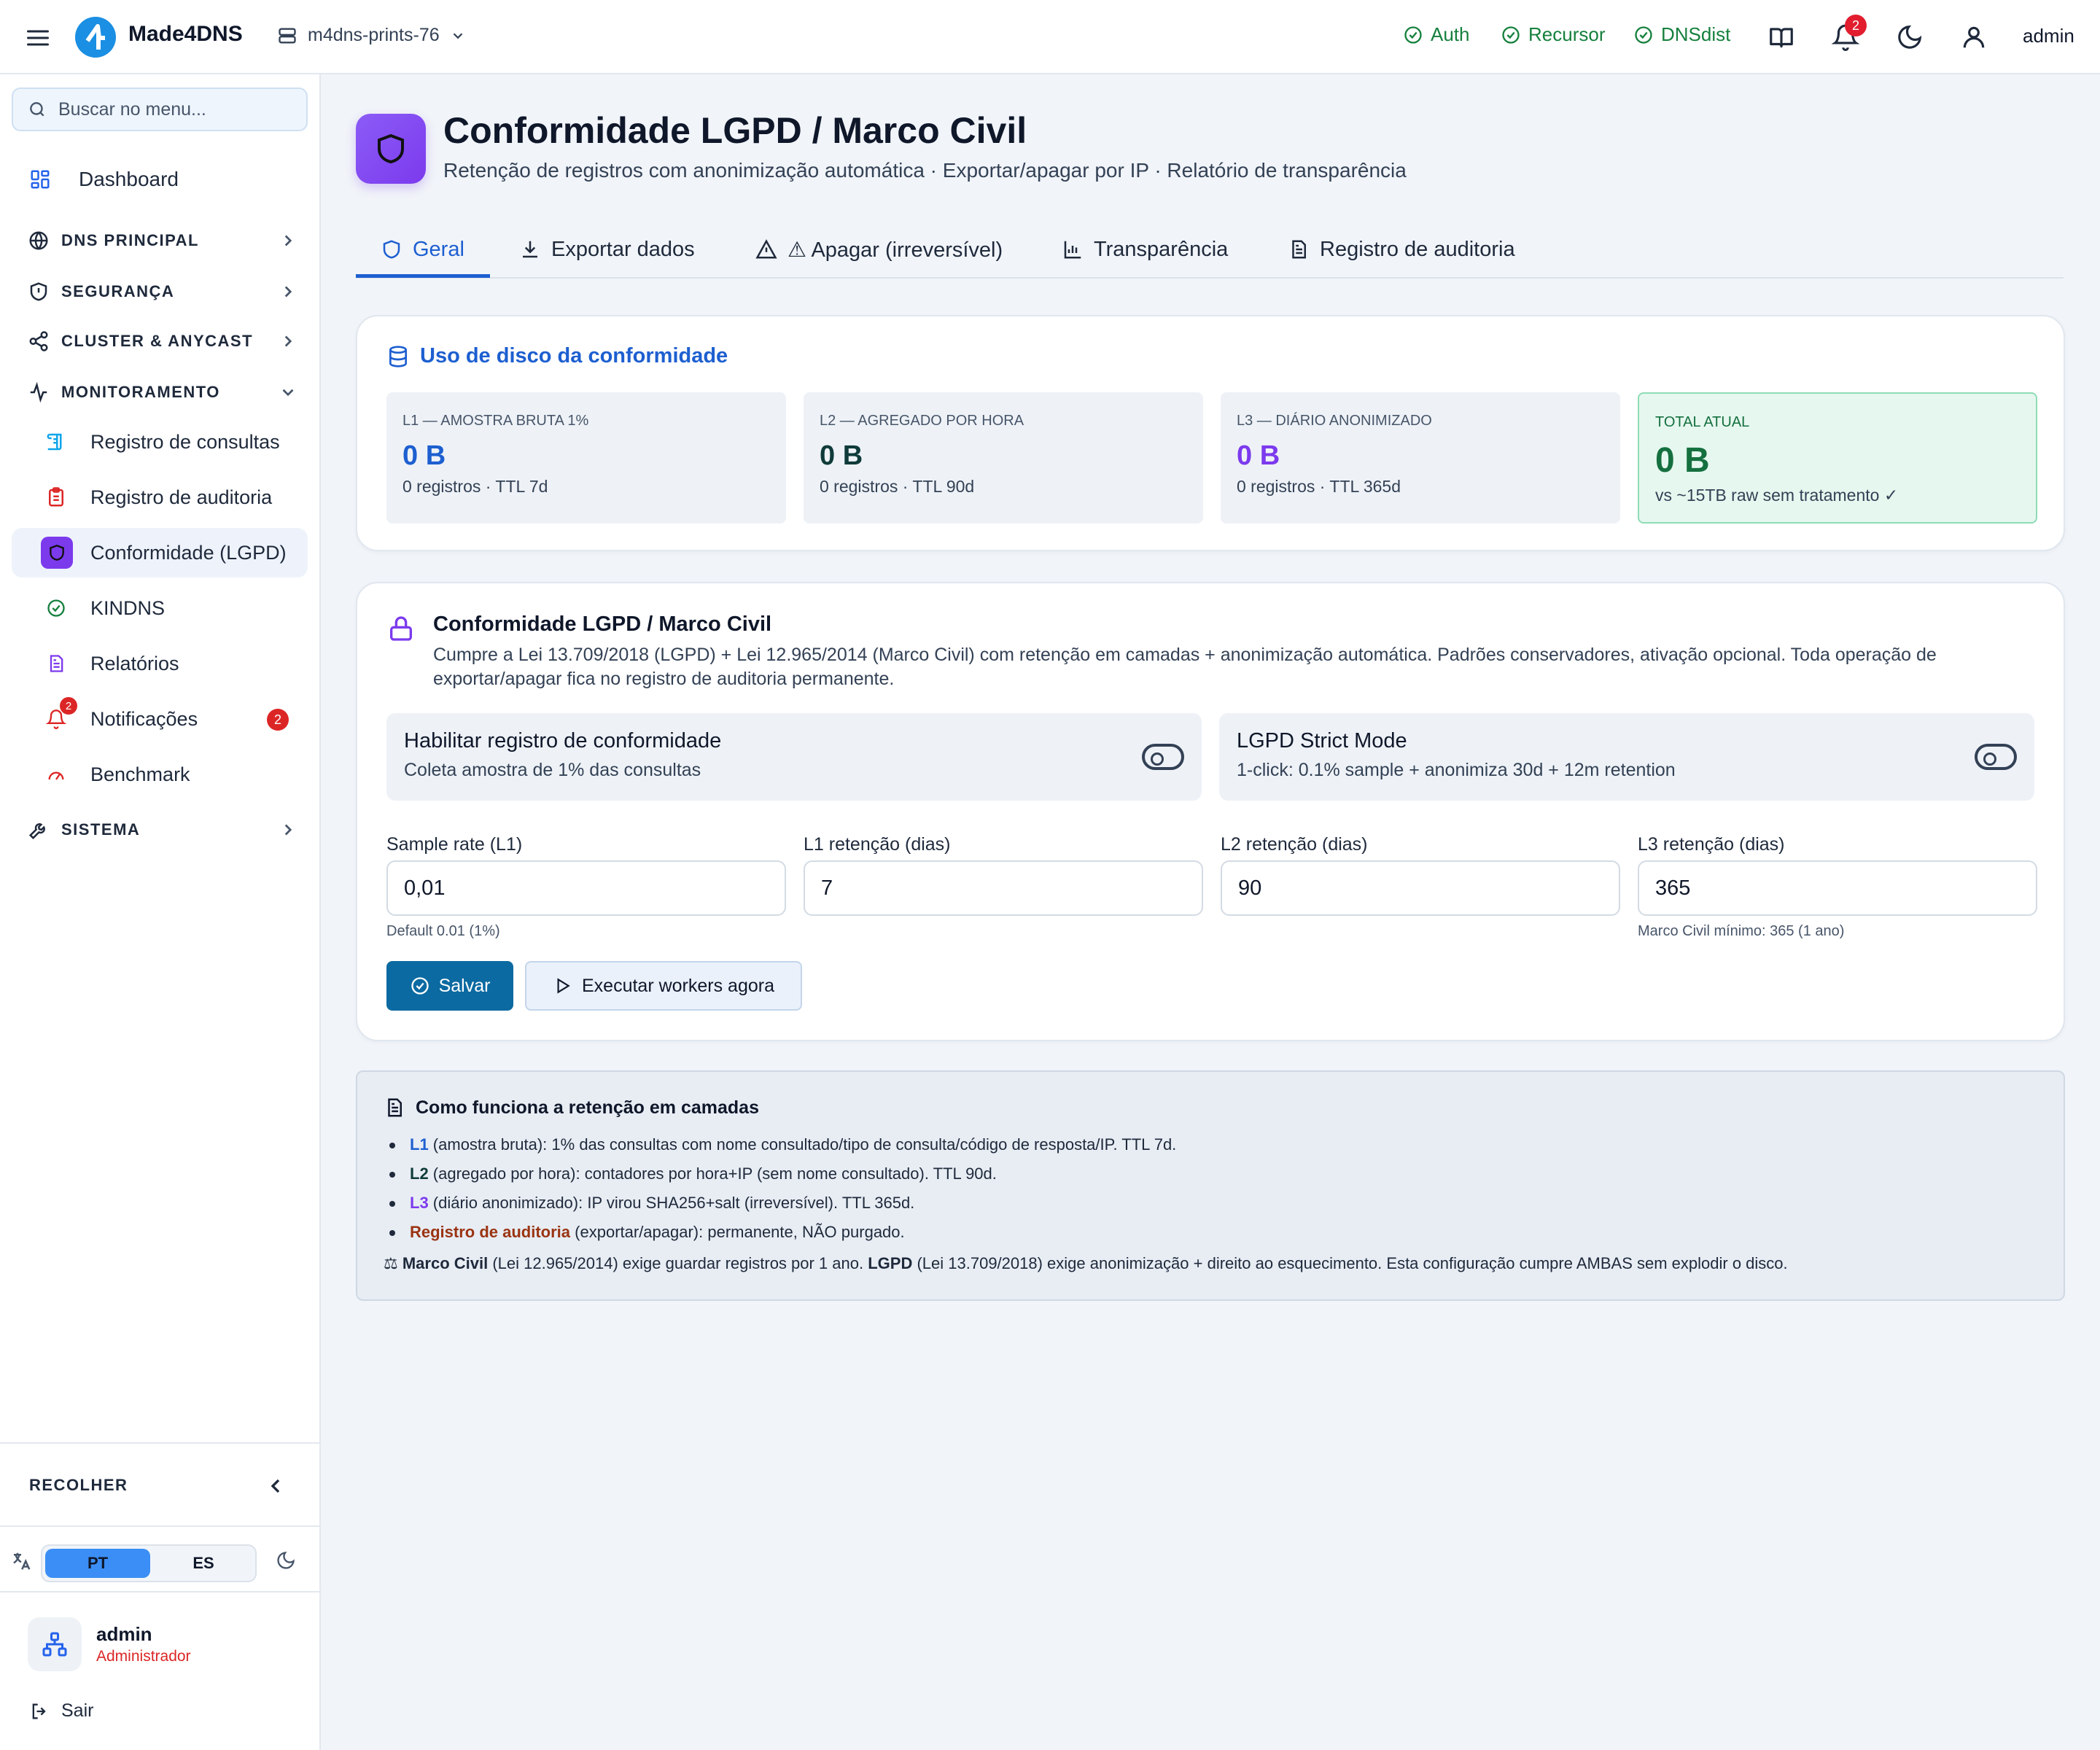  I want to click on enable-compliance-switch, so click(1163, 757).